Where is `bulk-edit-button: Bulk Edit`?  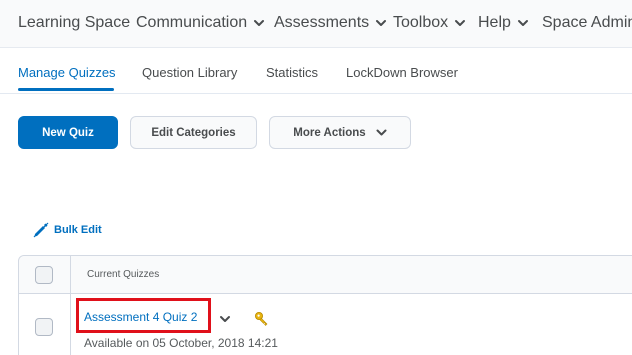 bulk-edit-button: Bulk Edit is located at coordinates (67, 230).